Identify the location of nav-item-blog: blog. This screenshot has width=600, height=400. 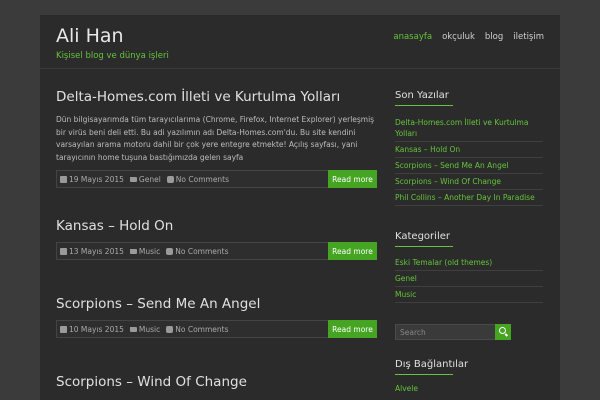
(494, 37).